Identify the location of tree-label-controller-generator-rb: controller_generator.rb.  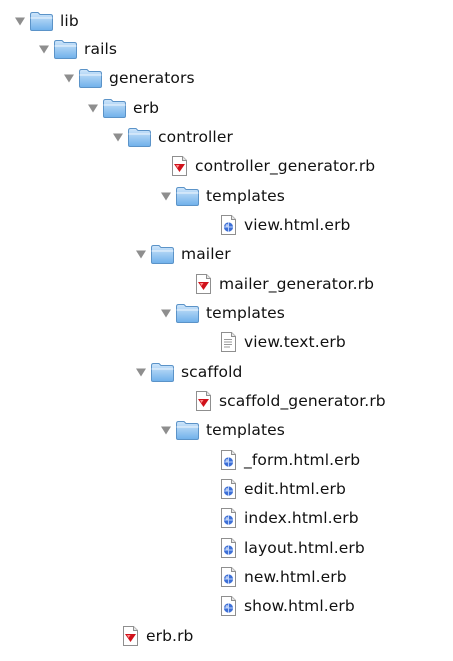
(285, 166).